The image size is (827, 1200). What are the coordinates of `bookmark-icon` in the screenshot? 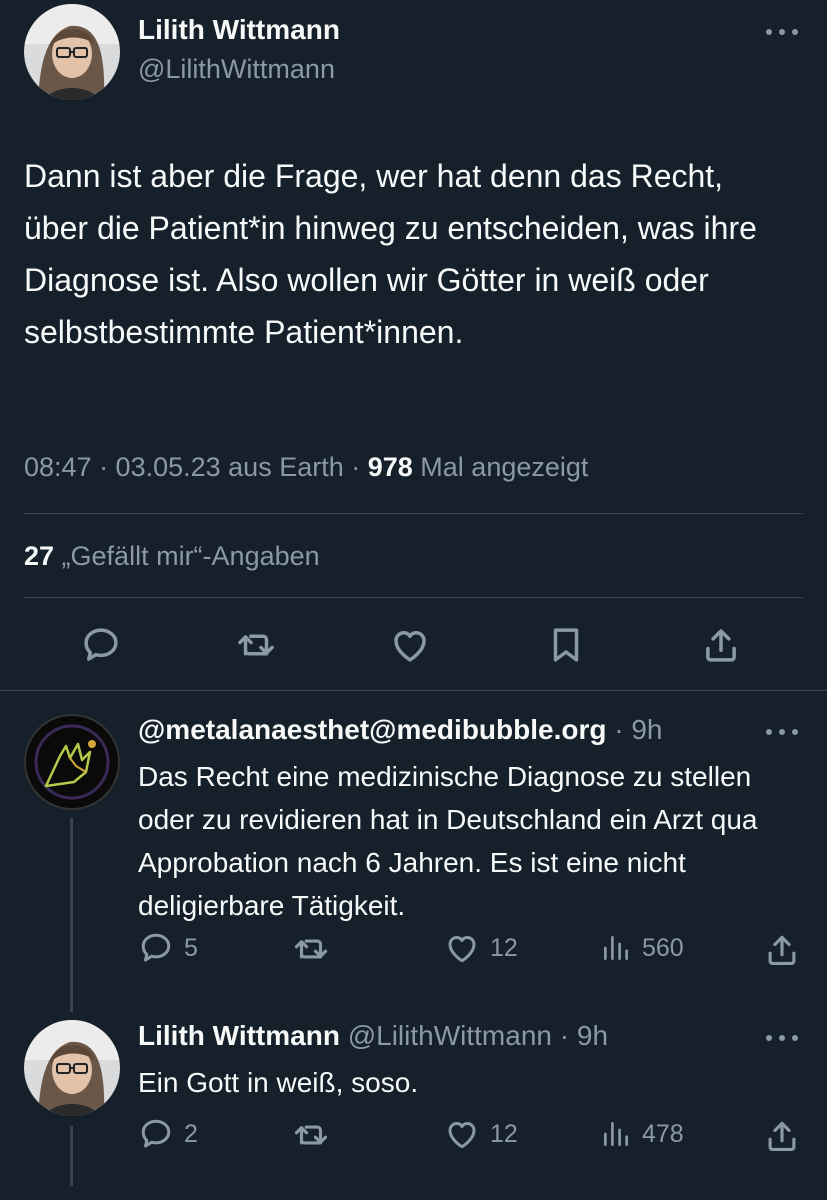 It's located at (566, 645).